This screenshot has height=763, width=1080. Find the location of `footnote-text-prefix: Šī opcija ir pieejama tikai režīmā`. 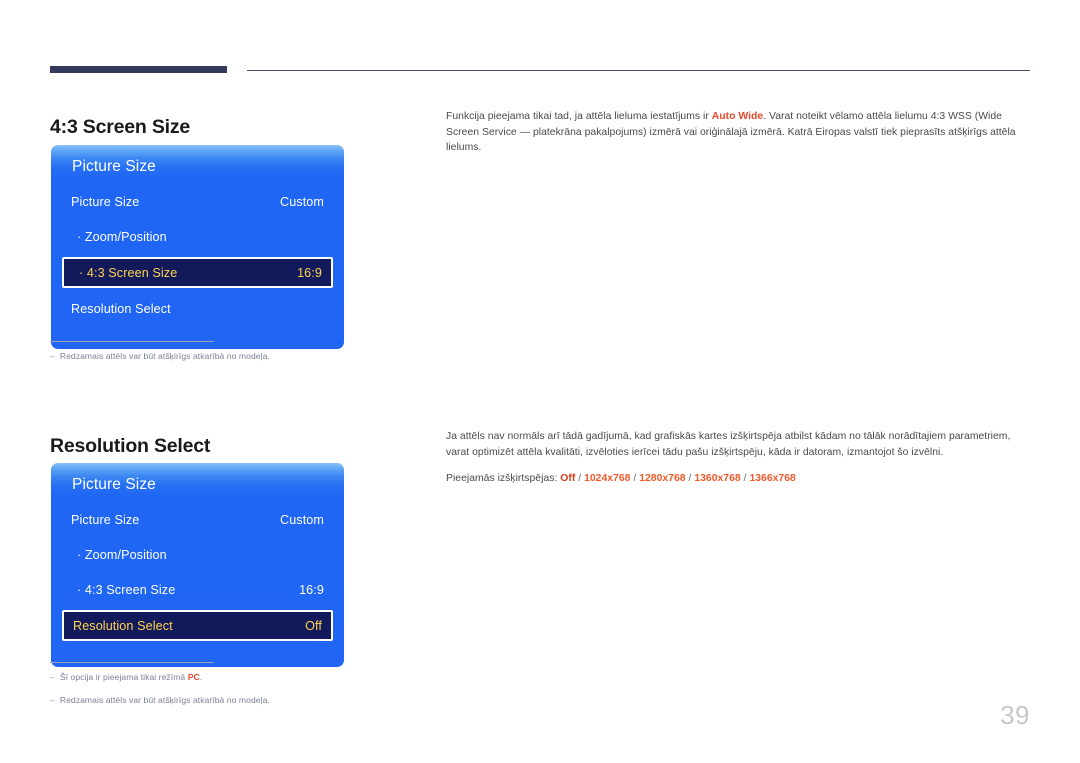

footnote-text-prefix: Šī opcija ir pieejama tikai režīmā is located at coordinates (123, 677).